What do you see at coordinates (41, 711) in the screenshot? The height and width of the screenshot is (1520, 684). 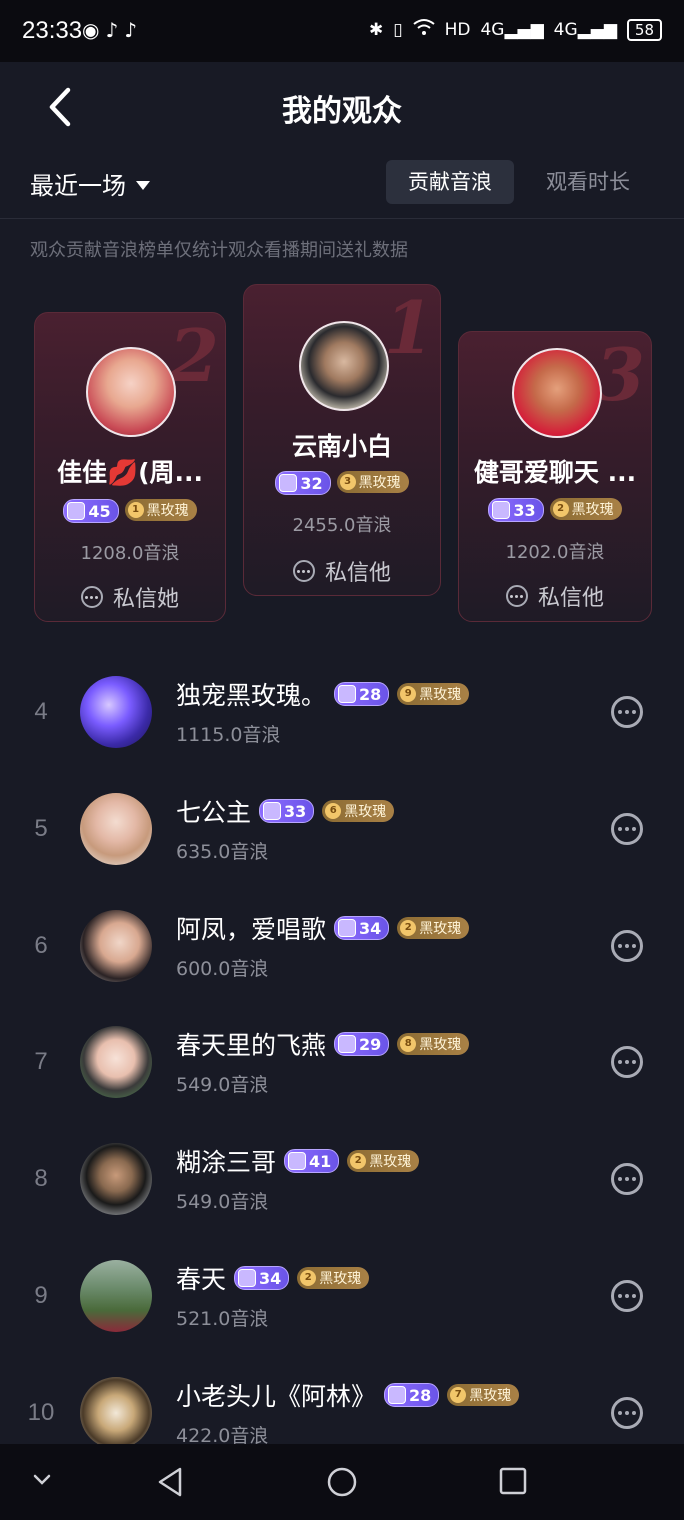 I see `rank-number: 4` at bounding box center [41, 711].